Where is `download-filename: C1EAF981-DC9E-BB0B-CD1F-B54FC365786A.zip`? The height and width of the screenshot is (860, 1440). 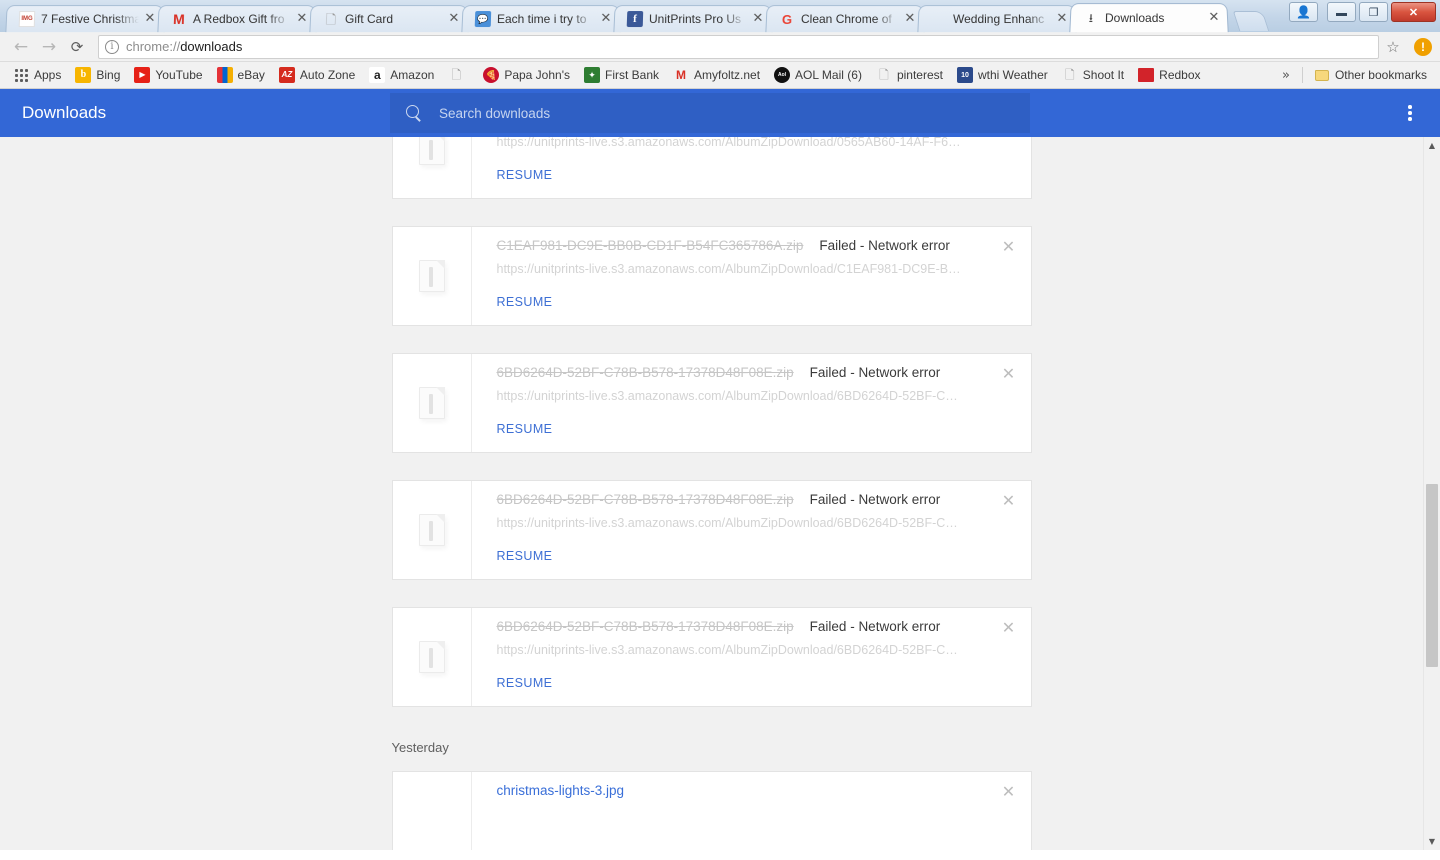
download-filename: C1EAF981-DC9E-BB0B-CD1F-B54FC365786A.zip is located at coordinates (650, 245).